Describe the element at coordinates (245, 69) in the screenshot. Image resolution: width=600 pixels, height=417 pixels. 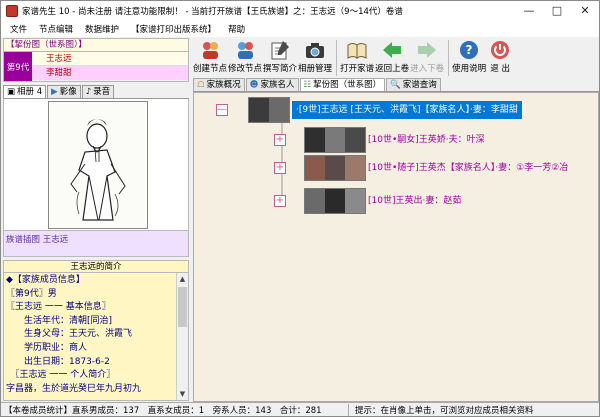
I see `edit-node-label: 修改节点` at that location.